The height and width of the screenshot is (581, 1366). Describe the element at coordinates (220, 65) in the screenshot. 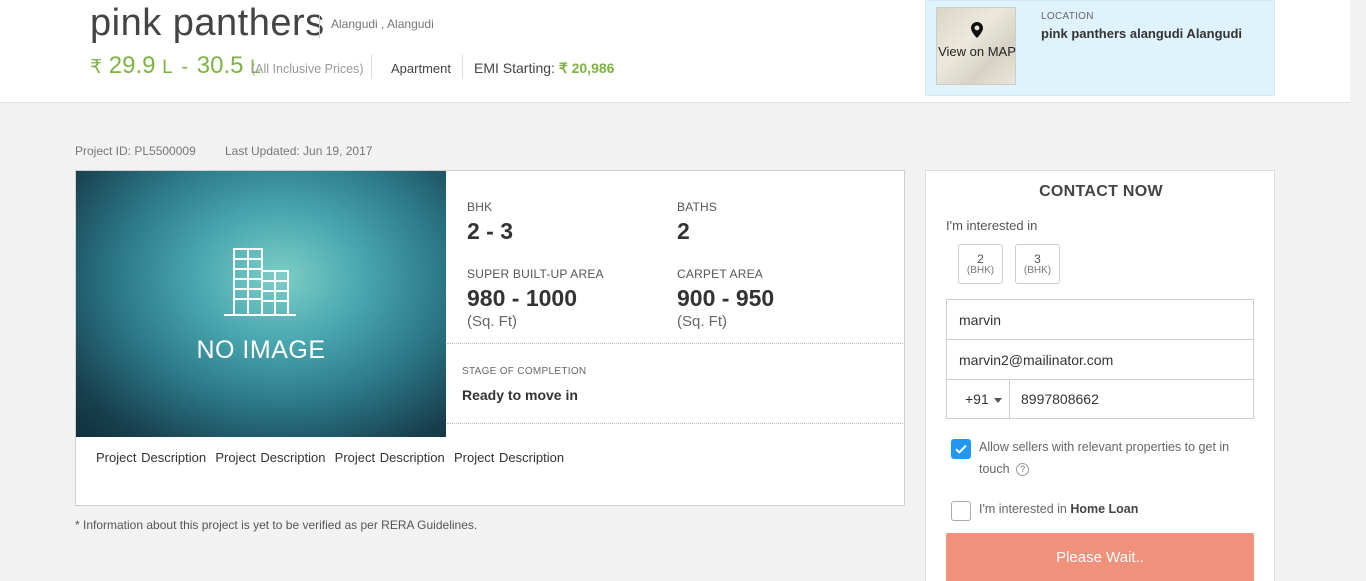

I see `price-max: 30.5` at that location.